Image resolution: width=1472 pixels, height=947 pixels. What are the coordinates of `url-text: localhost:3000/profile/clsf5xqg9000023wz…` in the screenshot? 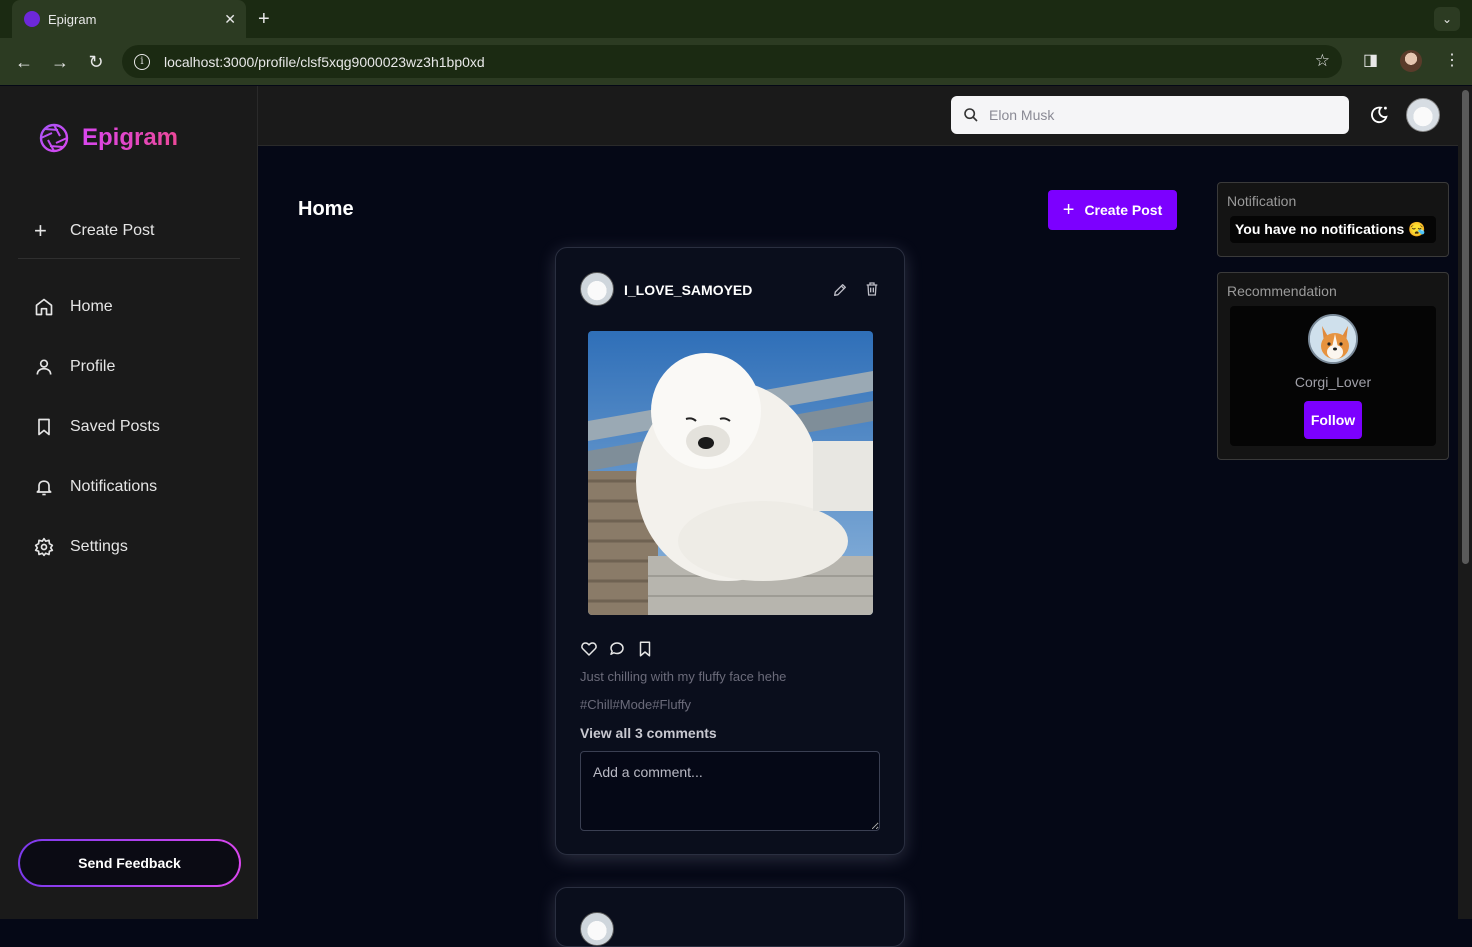 It's located at (324, 61).